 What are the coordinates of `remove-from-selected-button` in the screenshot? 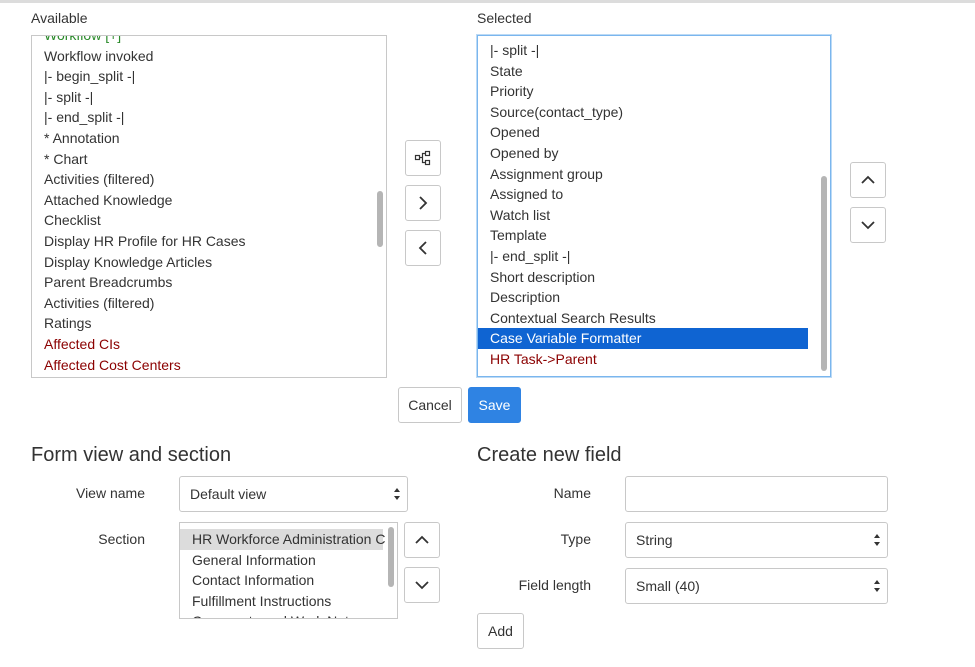 It's located at (423, 248).